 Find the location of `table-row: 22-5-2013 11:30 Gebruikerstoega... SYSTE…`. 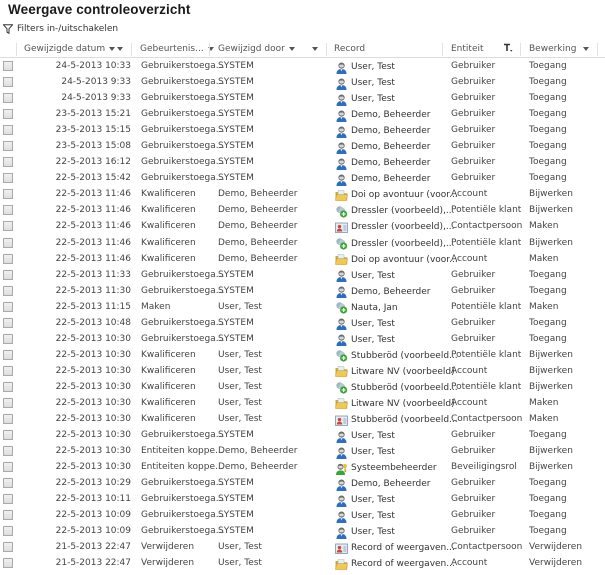

table-row: 22-5-2013 11:30 Gebruikerstoega... SYSTE… is located at coordinates (302, 292).